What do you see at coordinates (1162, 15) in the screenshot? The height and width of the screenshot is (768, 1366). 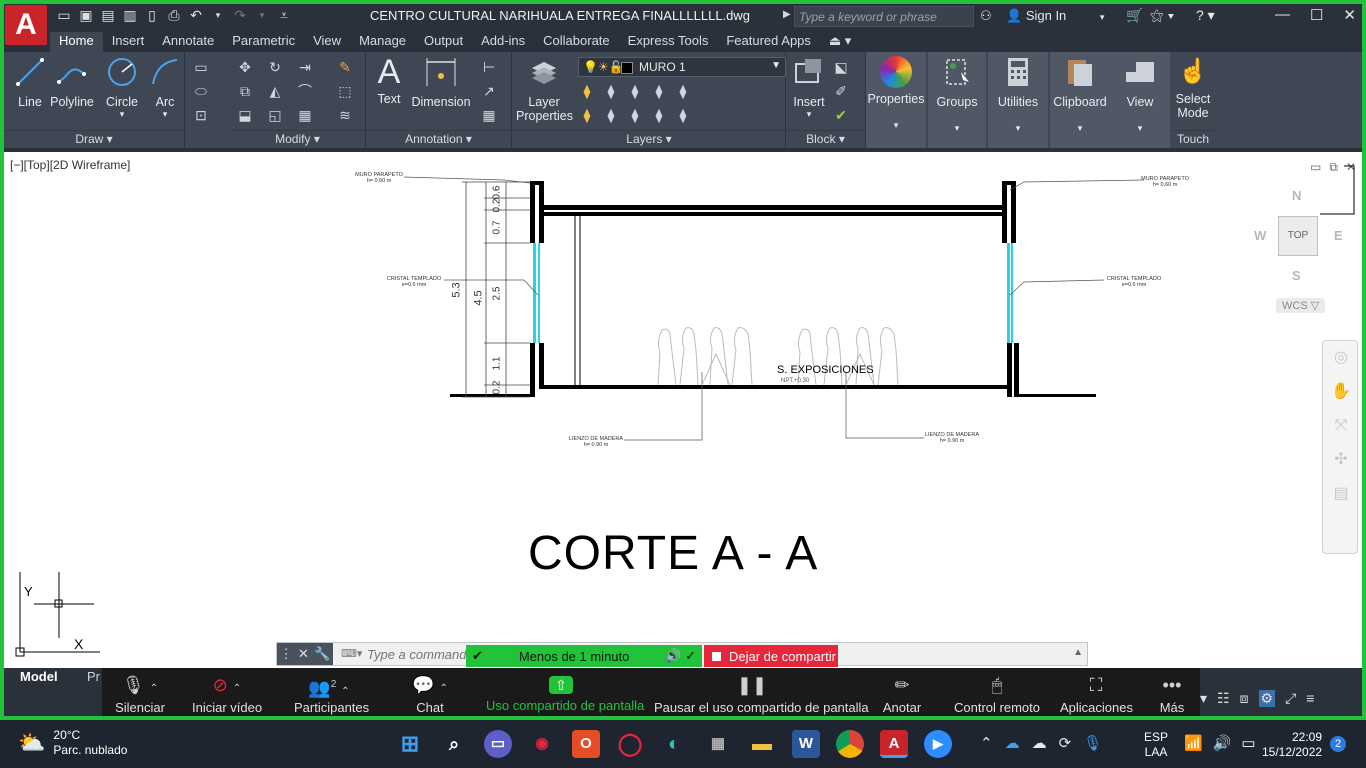 I see `connect-icon: ⚝ ▾` at bounding box center [1162, 15].